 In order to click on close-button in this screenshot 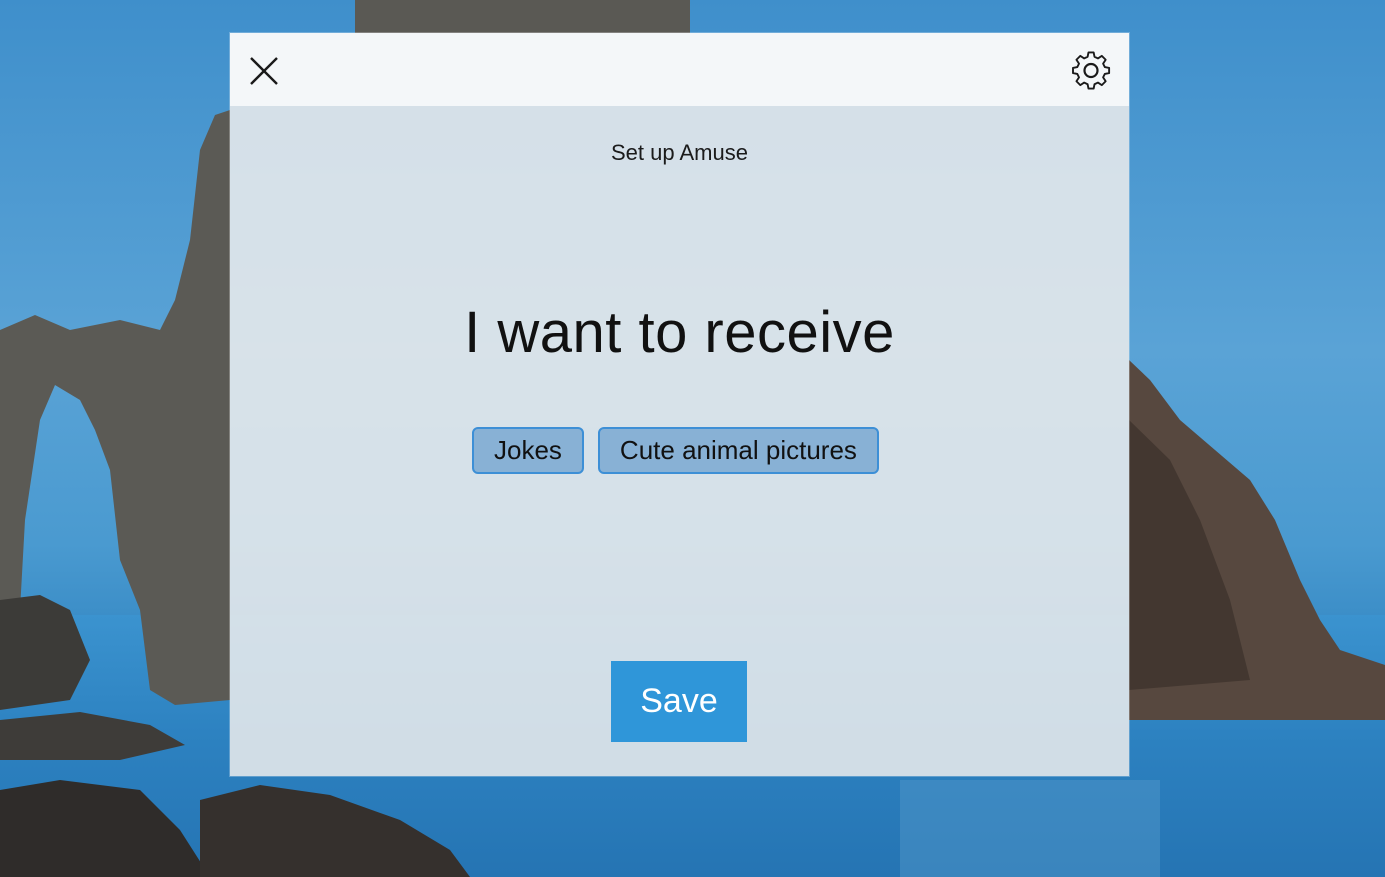, I will do `click(264, 71)`.